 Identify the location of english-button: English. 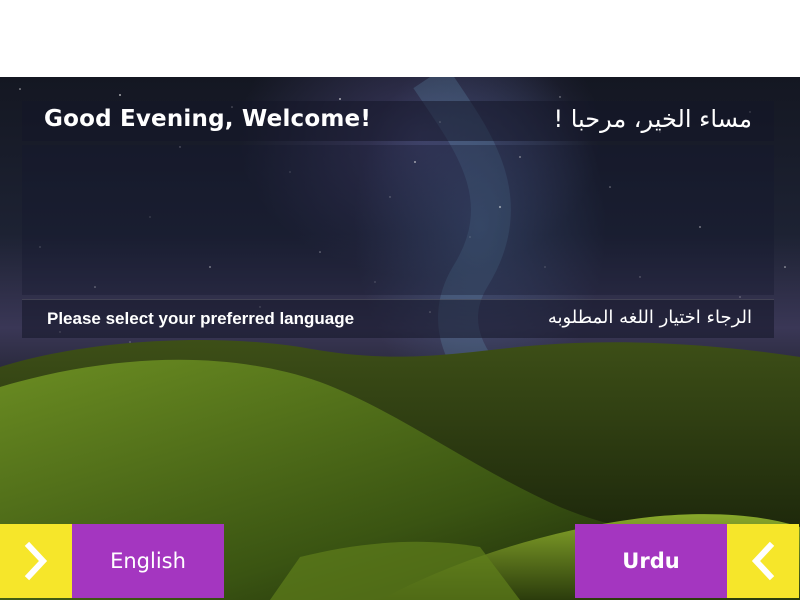
(148, 561).